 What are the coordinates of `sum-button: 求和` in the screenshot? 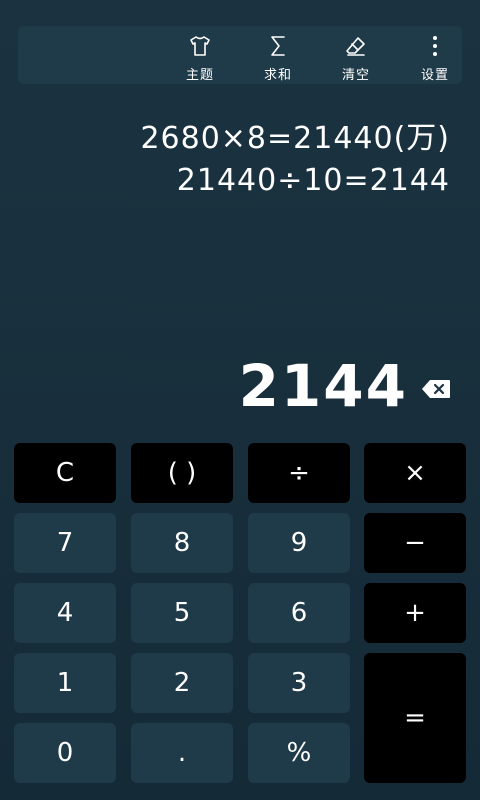 It's located at (278, 55).